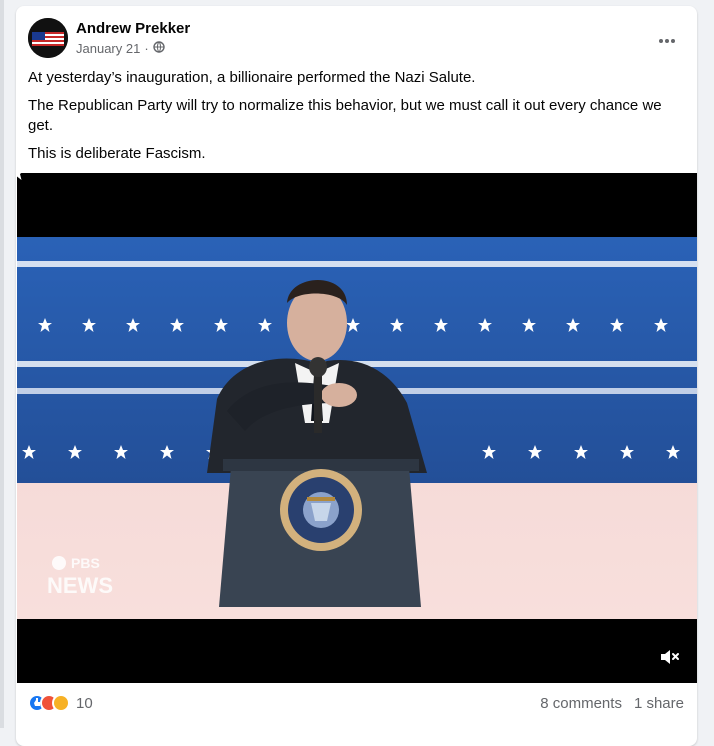 This screenshot has height=746, width=714. I want to click on sad-icon, so click(61, 703).